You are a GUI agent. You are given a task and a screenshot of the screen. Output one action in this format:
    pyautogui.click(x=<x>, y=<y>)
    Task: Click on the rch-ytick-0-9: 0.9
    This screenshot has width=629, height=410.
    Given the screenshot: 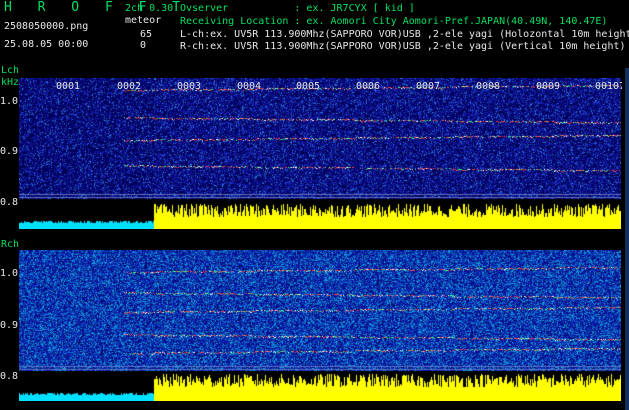 What is the action you would take?
    pyautogui.click(x=9, y=325)
    